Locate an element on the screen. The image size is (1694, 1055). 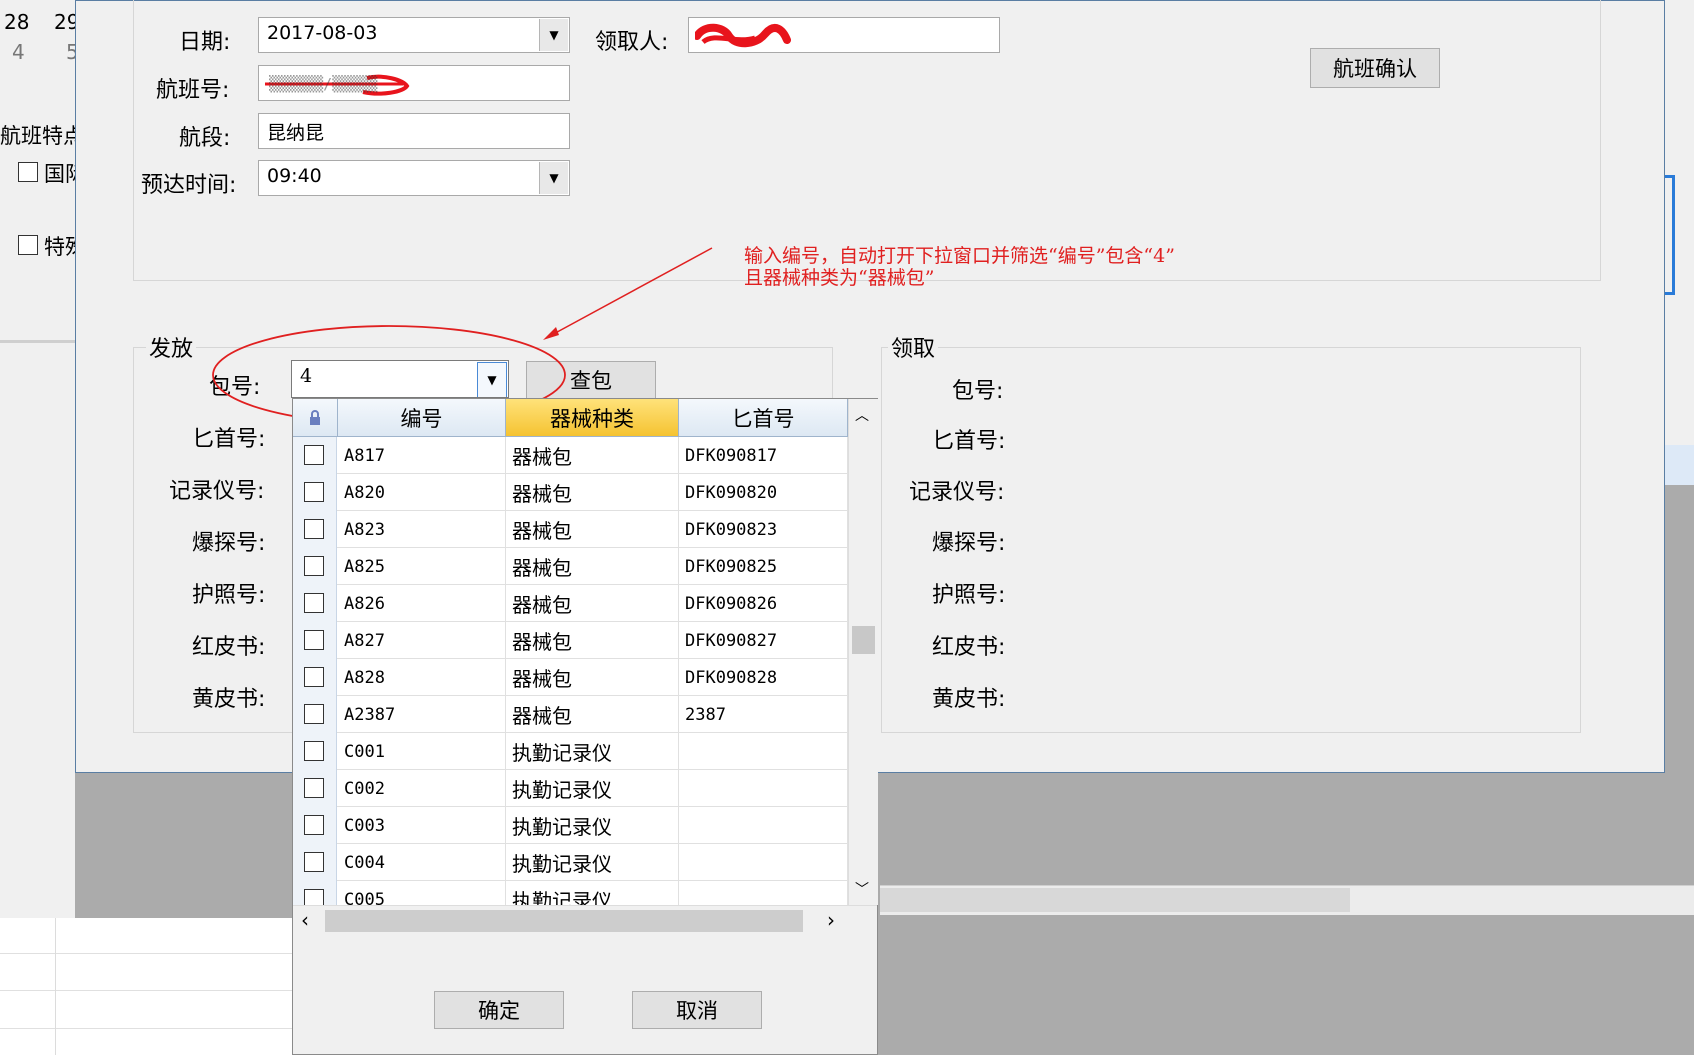
table-row: C003 执勤记录仪 is located at coordinates (570, 825).